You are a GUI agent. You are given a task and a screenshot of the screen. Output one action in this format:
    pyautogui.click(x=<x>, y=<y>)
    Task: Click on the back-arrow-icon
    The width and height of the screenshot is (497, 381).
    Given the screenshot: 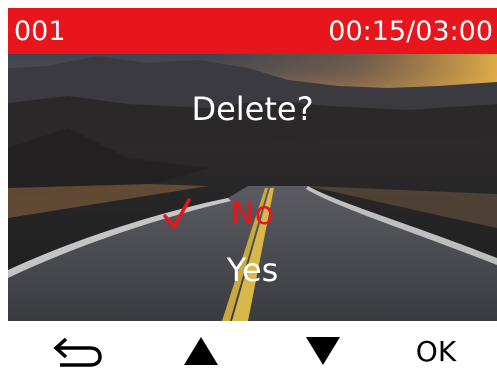 What is the action you would take?
    pyautogui.click(x=77, y=352)
    